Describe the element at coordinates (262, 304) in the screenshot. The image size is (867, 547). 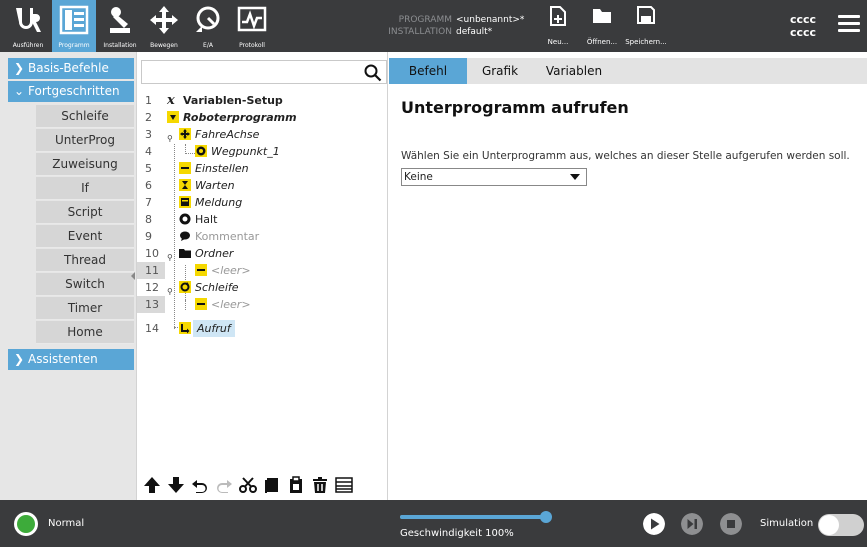
I see `tree-row: 13 <leer>` at that location.